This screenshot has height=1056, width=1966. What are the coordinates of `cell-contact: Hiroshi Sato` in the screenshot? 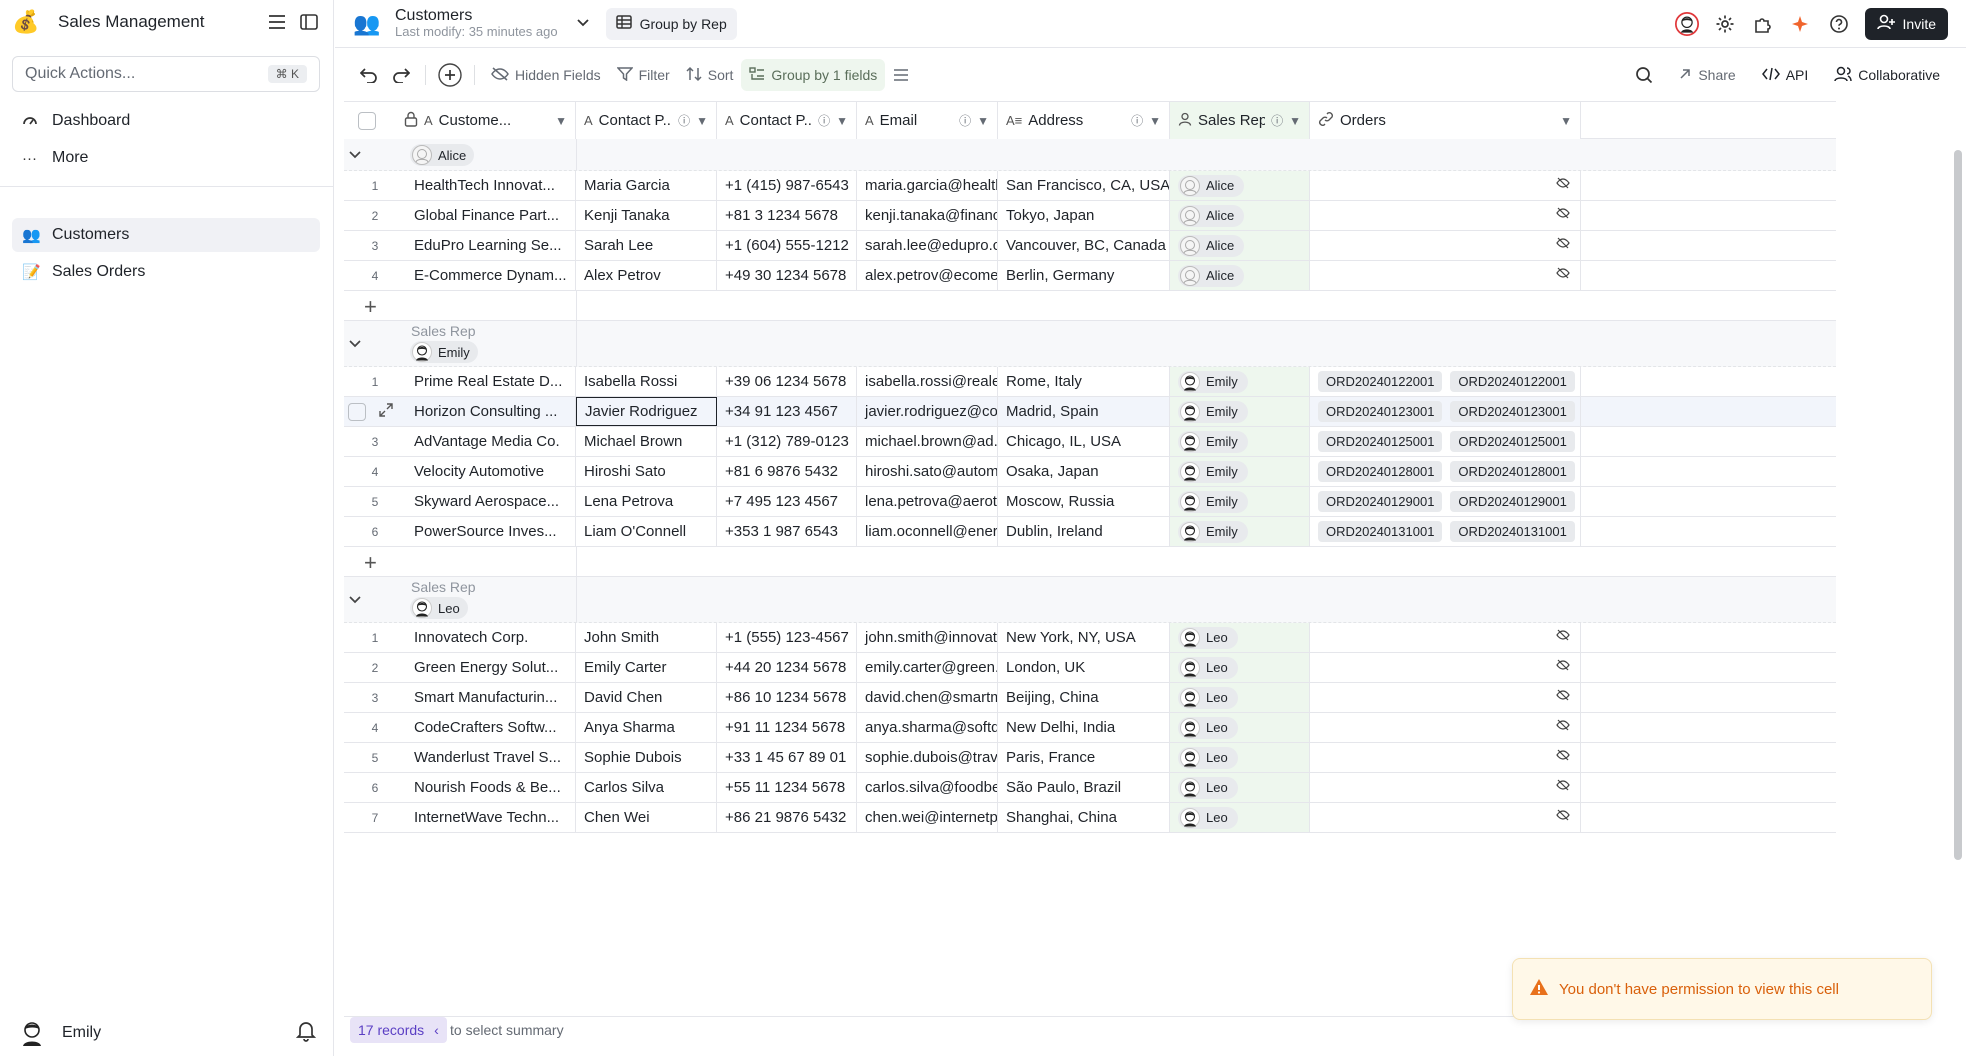 It's located at (646, 471).